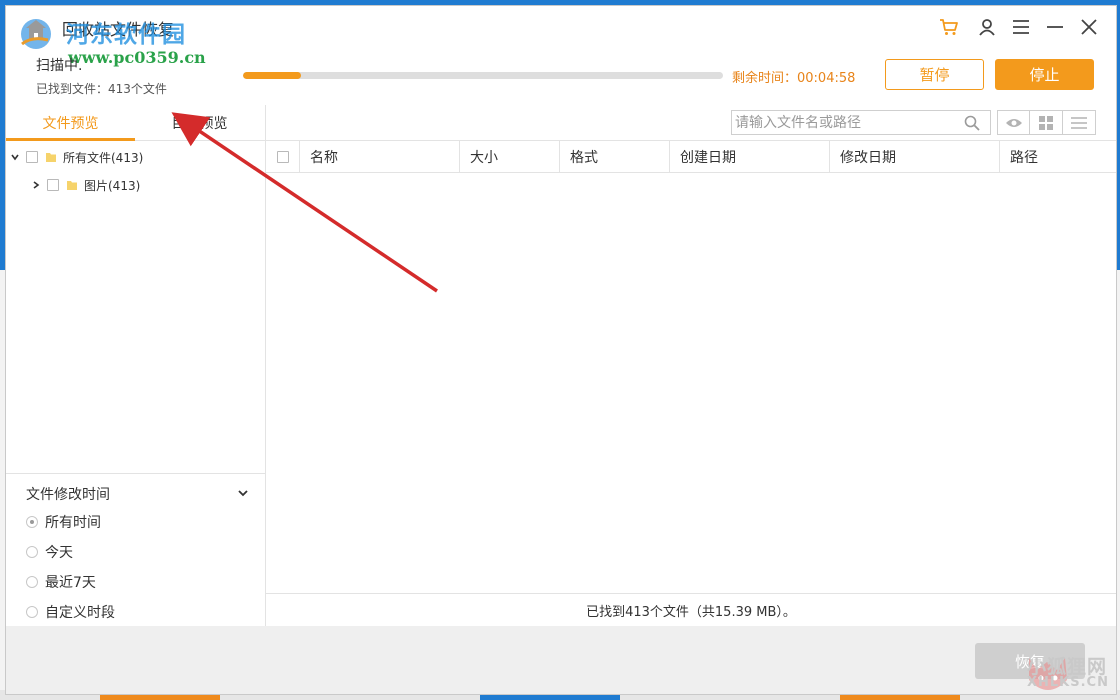  I want to click on column-format: 格式, so click(615, 156).